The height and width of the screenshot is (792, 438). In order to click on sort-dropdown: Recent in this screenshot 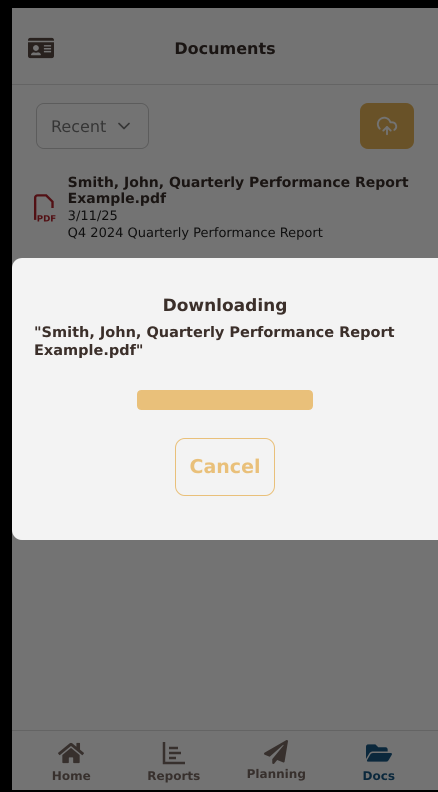, I will do `click(93, 126)`.